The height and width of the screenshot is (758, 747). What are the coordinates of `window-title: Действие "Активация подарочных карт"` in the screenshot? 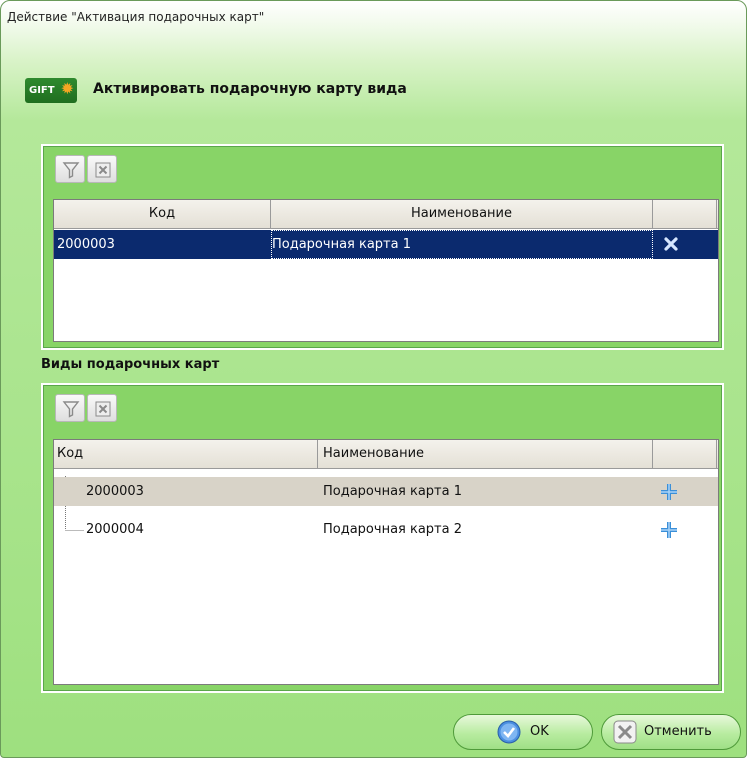 It's located at (136, 17).